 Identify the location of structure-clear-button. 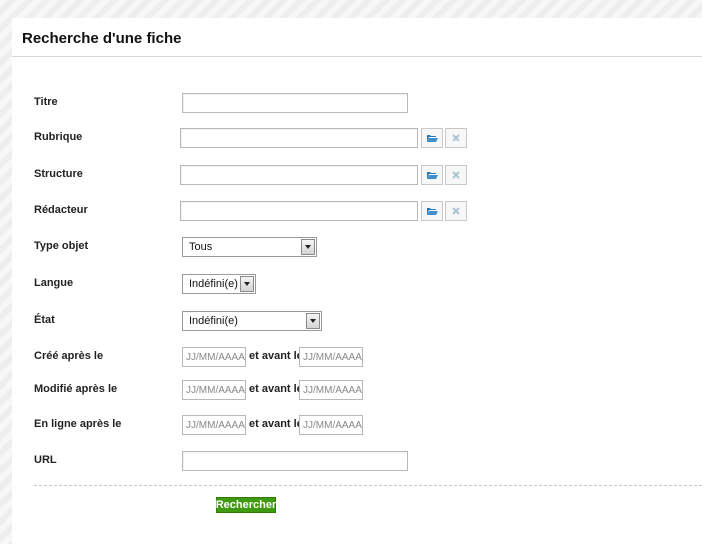
(456, 175).